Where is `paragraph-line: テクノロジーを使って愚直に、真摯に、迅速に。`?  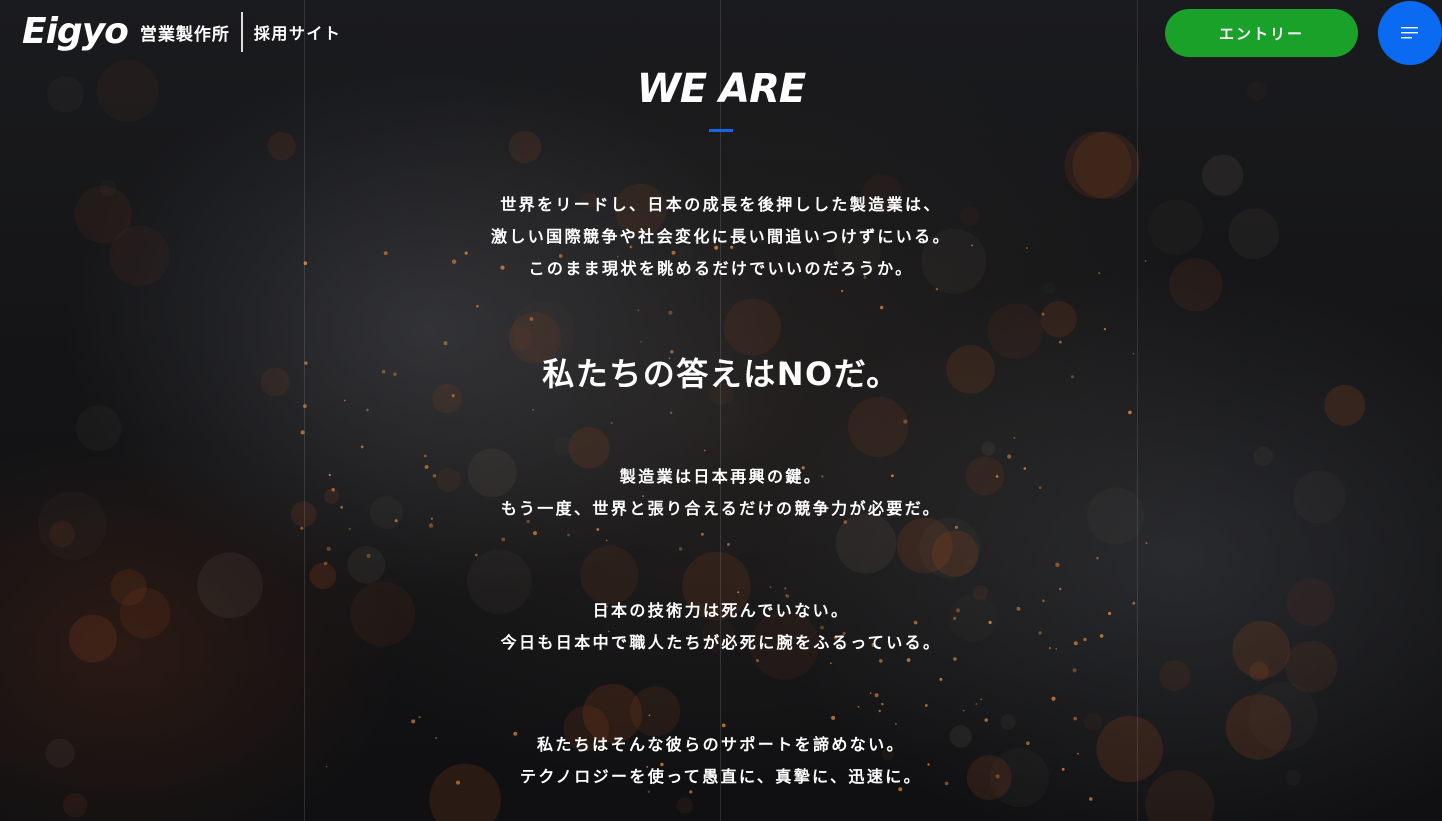
paragraph-line: テクノロジーを使って愚直に、真摯に、迅速に。 is located at coordinates (721, 776).